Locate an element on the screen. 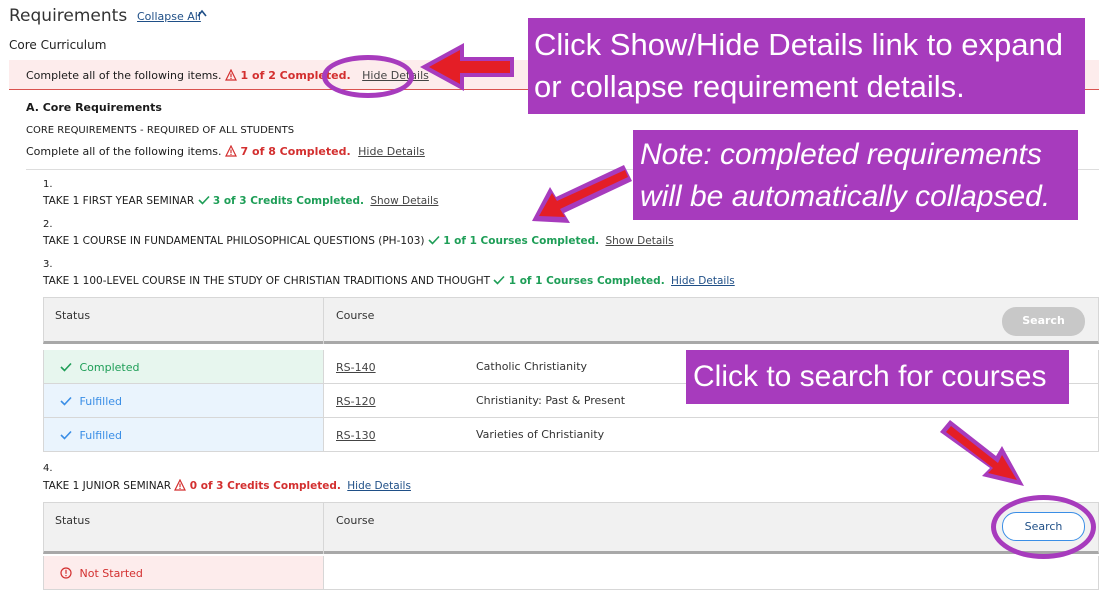 Image resolution: width=1099 pixels, height=601 pixels. course-code-link: RS-140 is located at coordinates (356, 367).